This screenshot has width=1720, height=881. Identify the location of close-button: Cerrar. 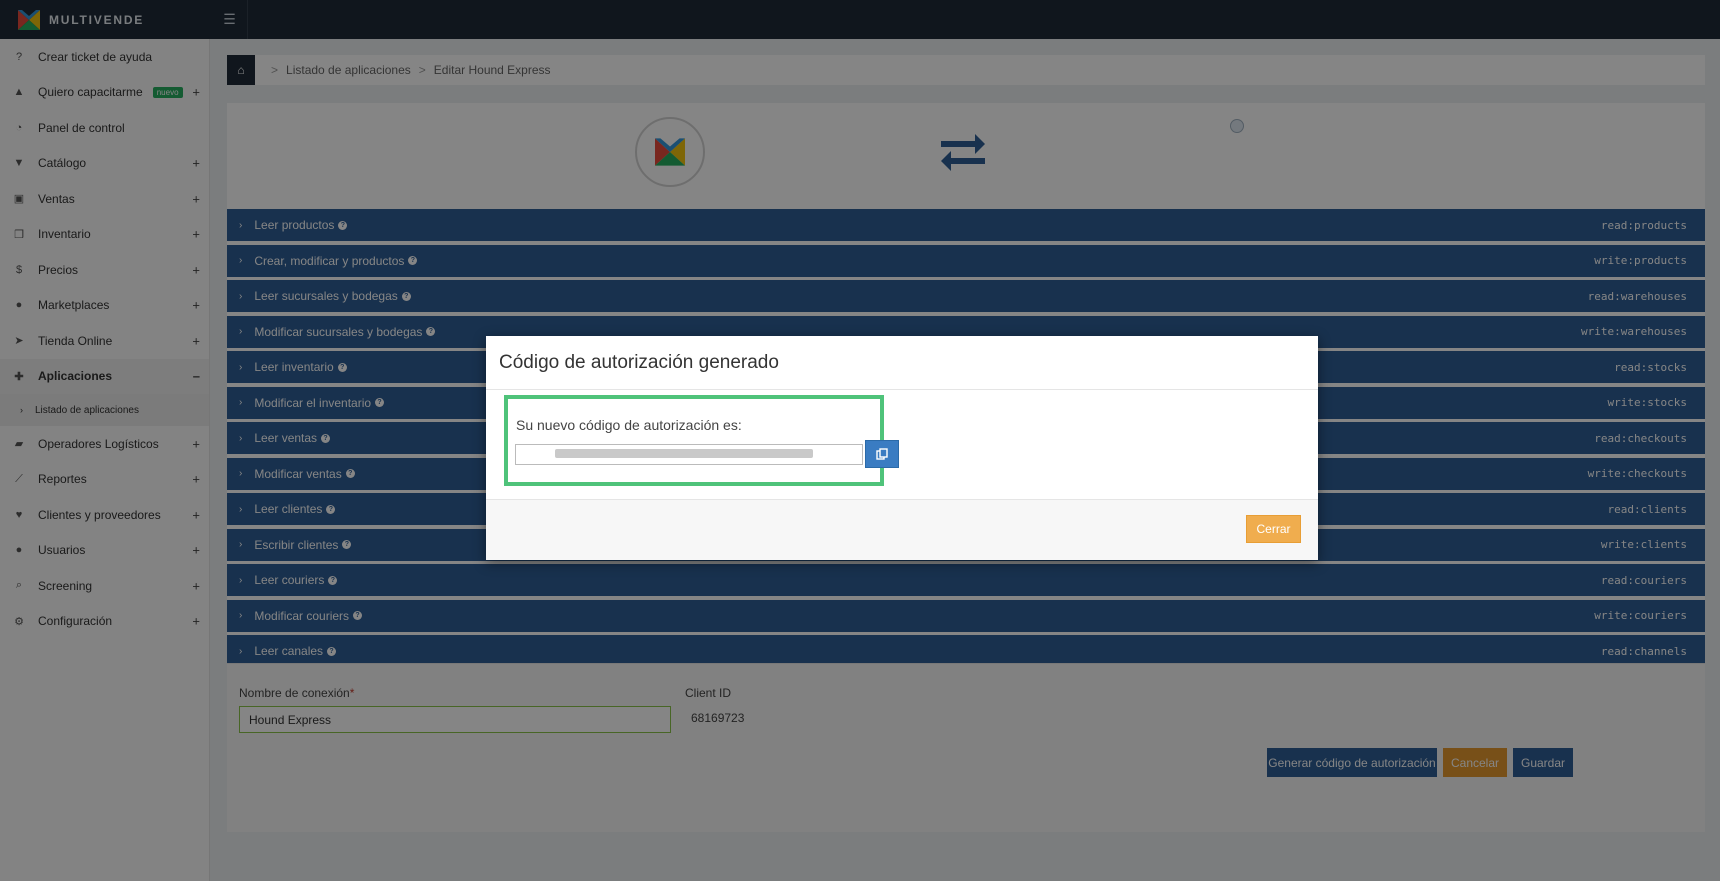
(1273, 529).